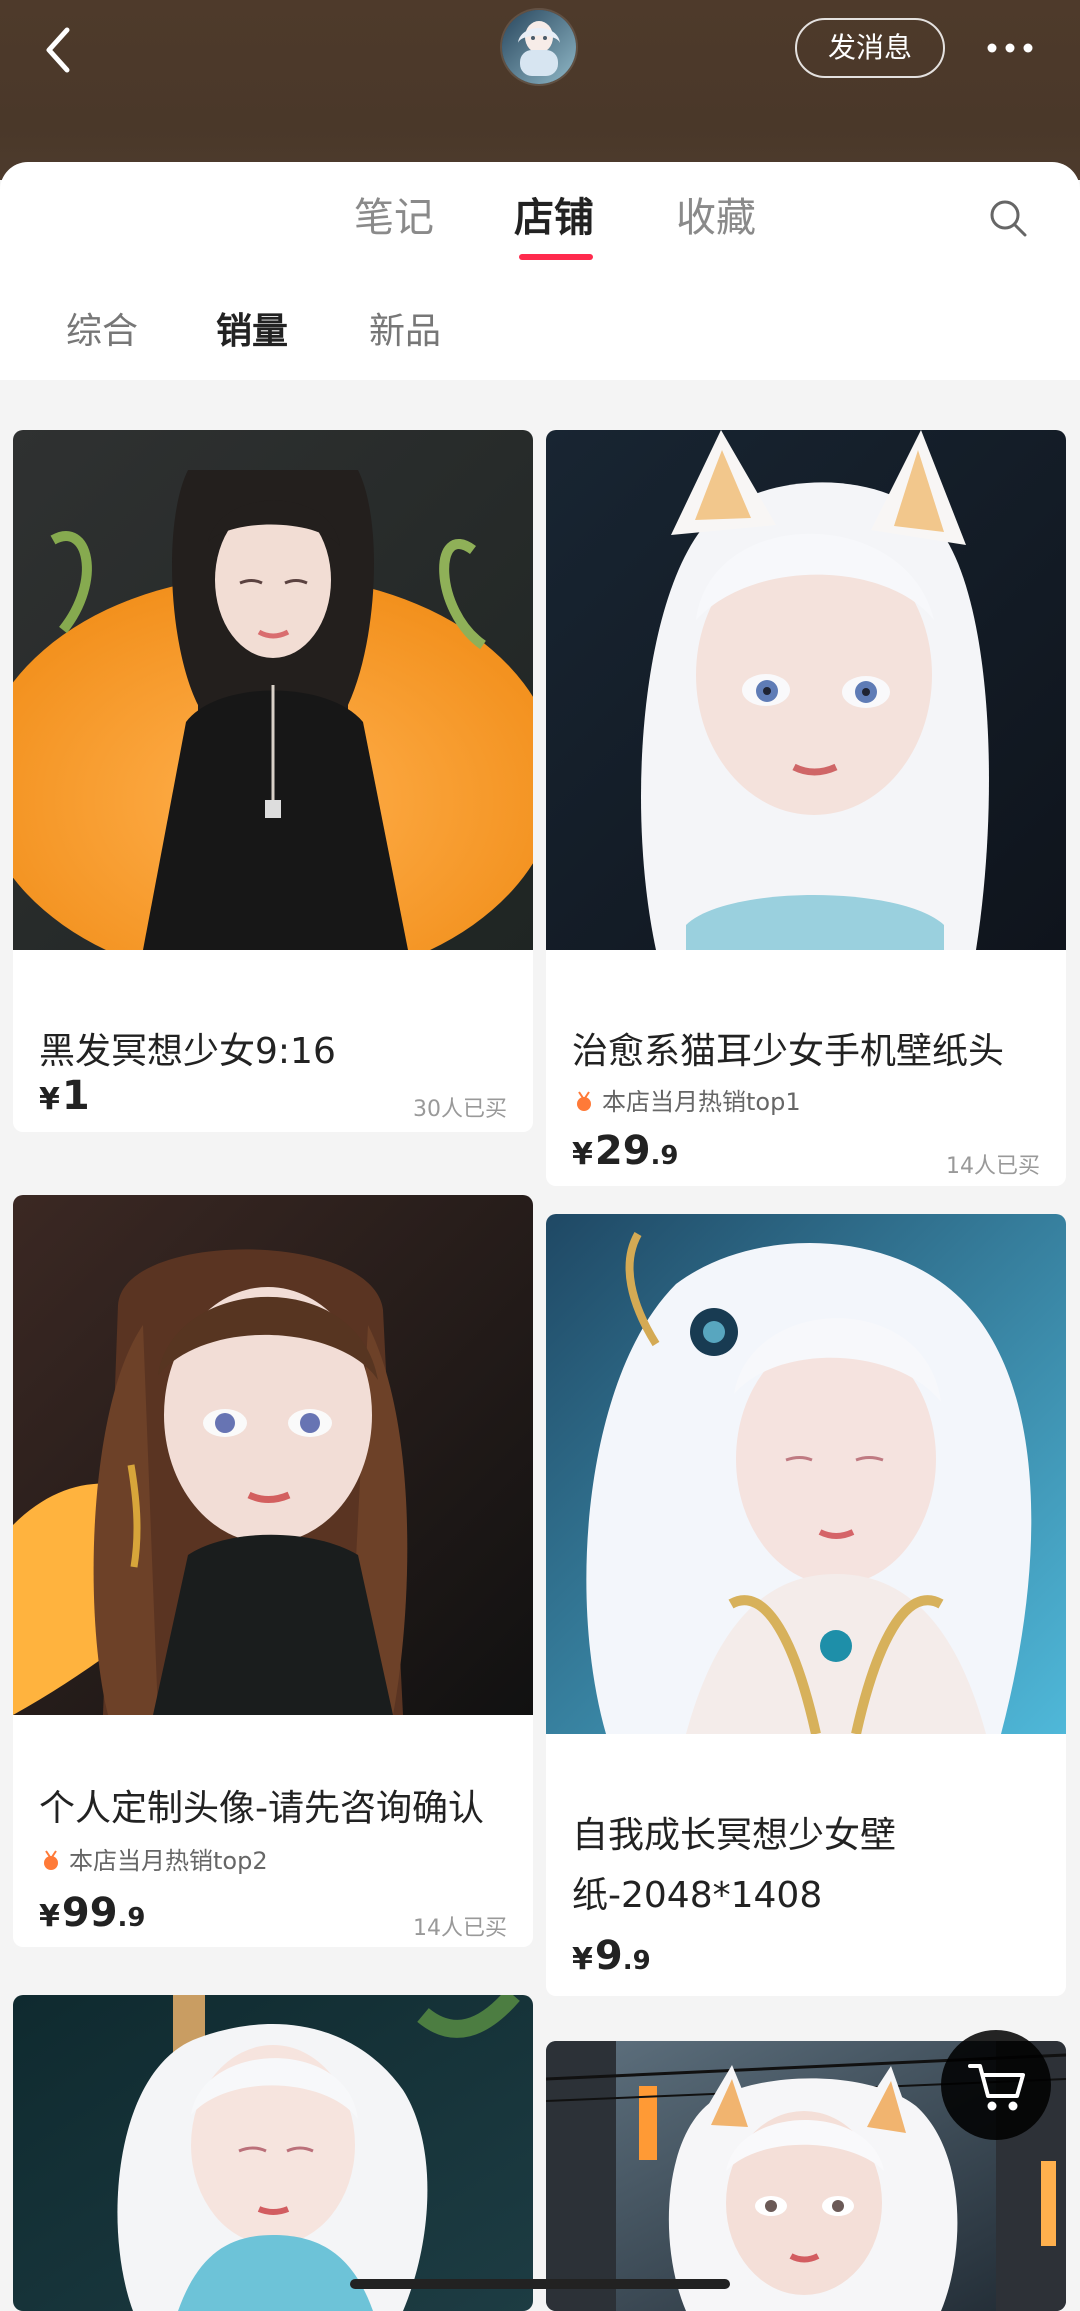 The width and height of the screenshot is (1080, 2311). Describe the element at coordinates (807, 1052) in the screenshot. I see `product-title: 治愈系猫耳少女手机壁纸头` at that location.